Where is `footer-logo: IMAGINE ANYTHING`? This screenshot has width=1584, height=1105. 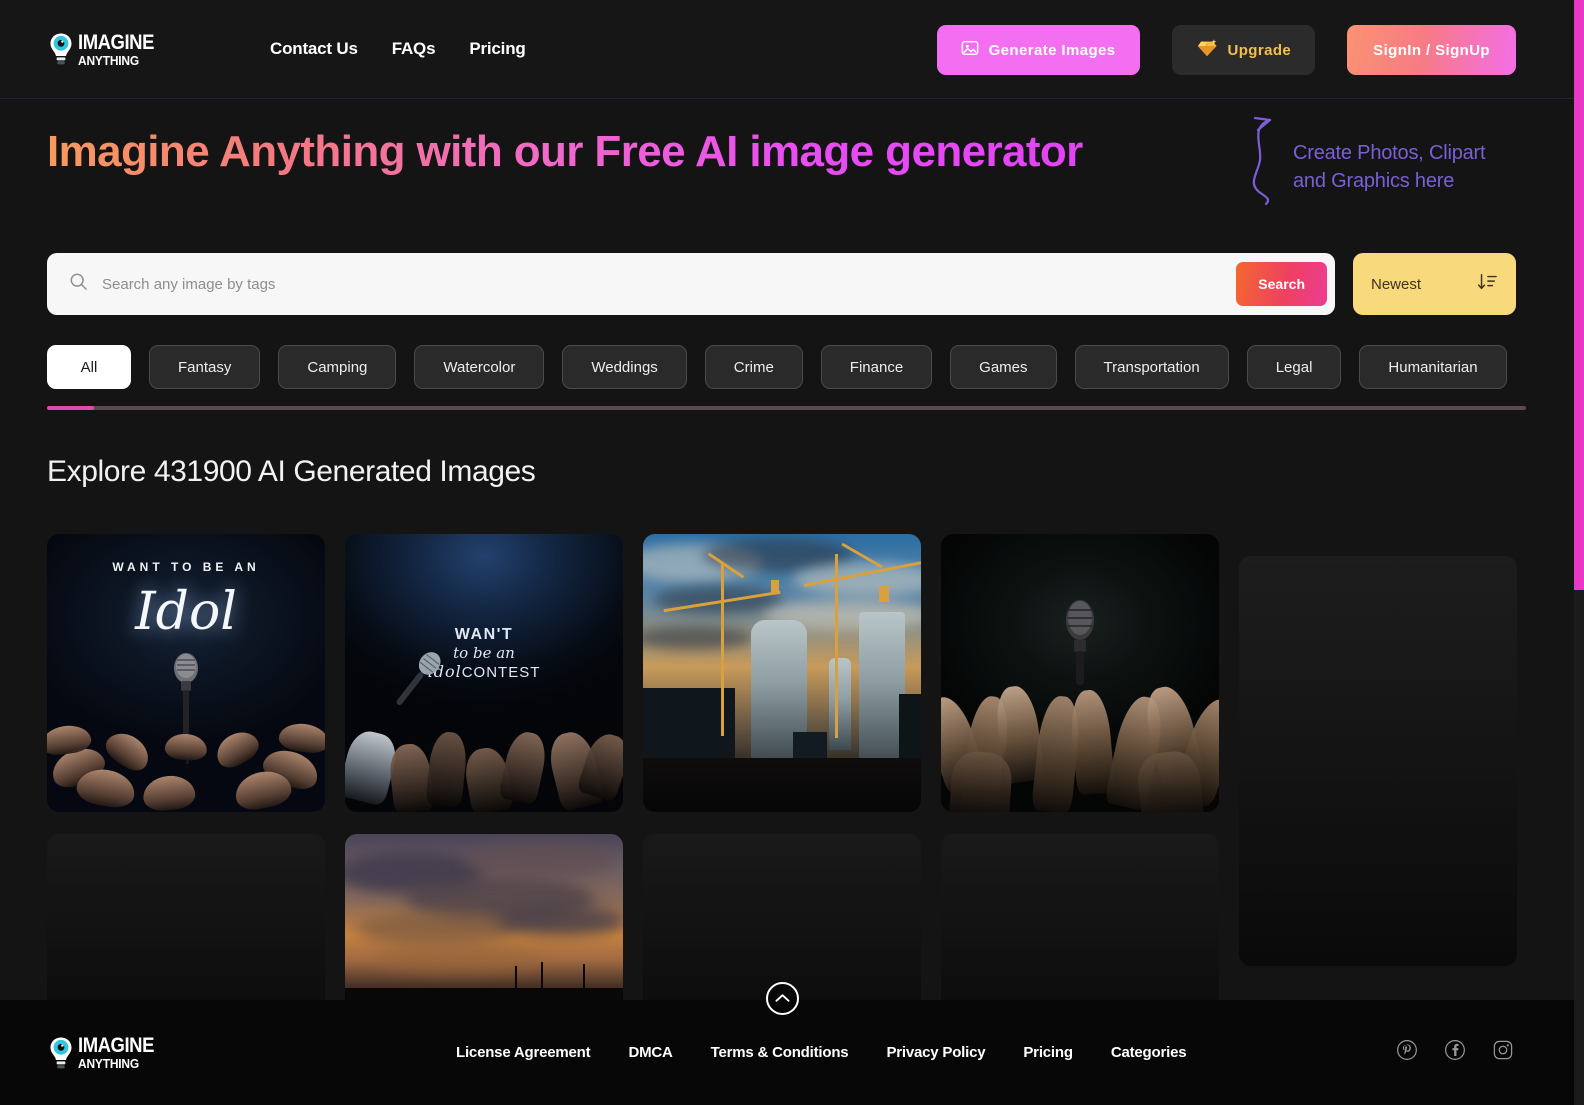 footer-logo: IMAGINE ANYTHING is located at coordinates (108, 1052).